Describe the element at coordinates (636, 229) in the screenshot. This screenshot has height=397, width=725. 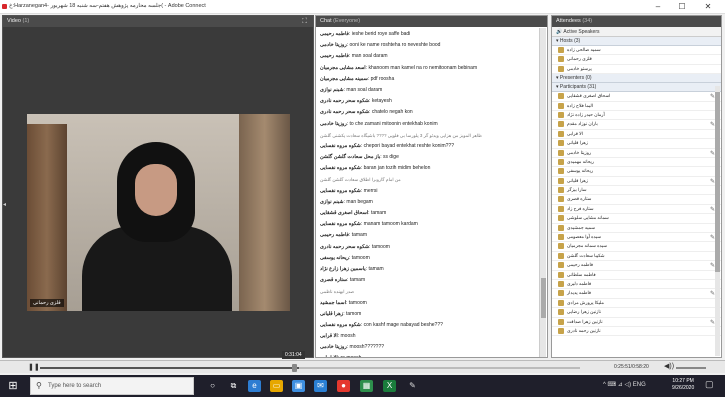
I see `attendee-row: سمیه جمشیدی` at that location.